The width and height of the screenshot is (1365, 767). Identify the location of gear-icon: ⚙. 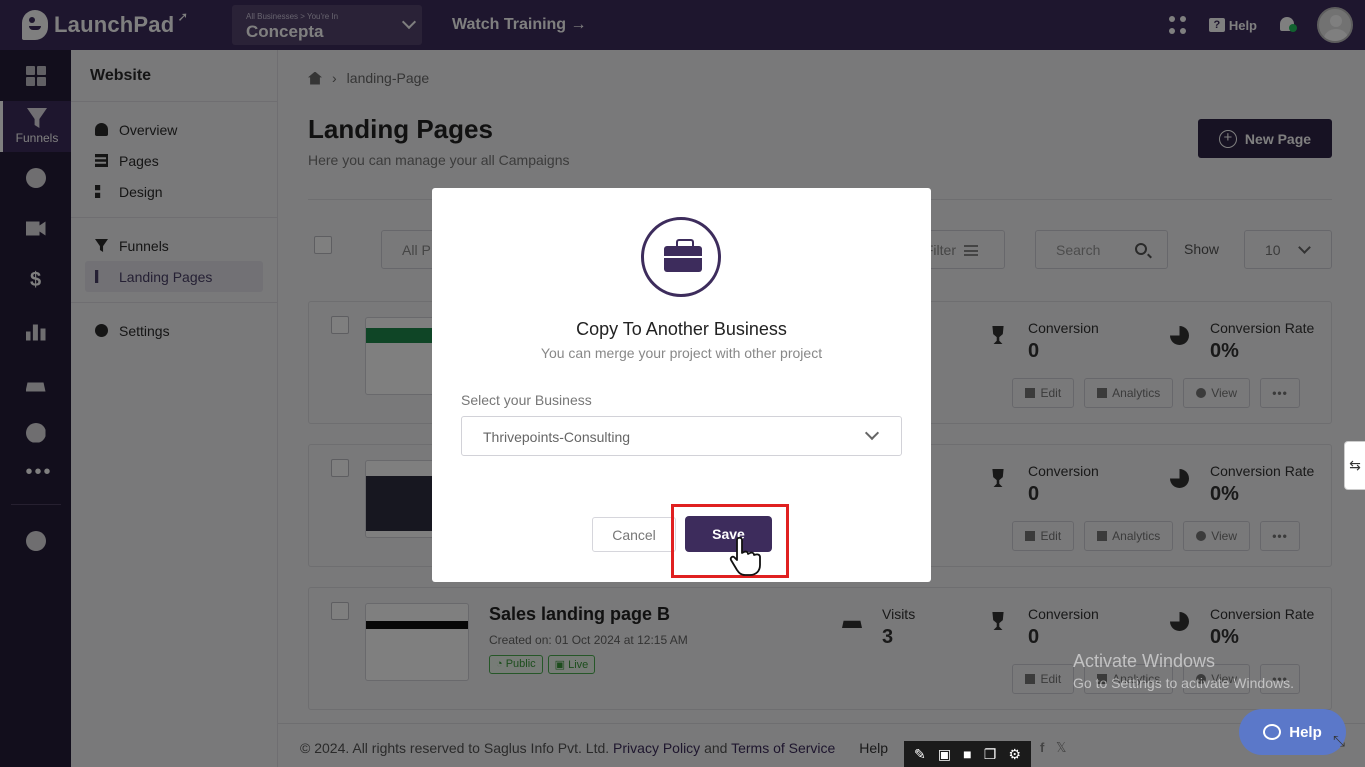
(1014, 754).